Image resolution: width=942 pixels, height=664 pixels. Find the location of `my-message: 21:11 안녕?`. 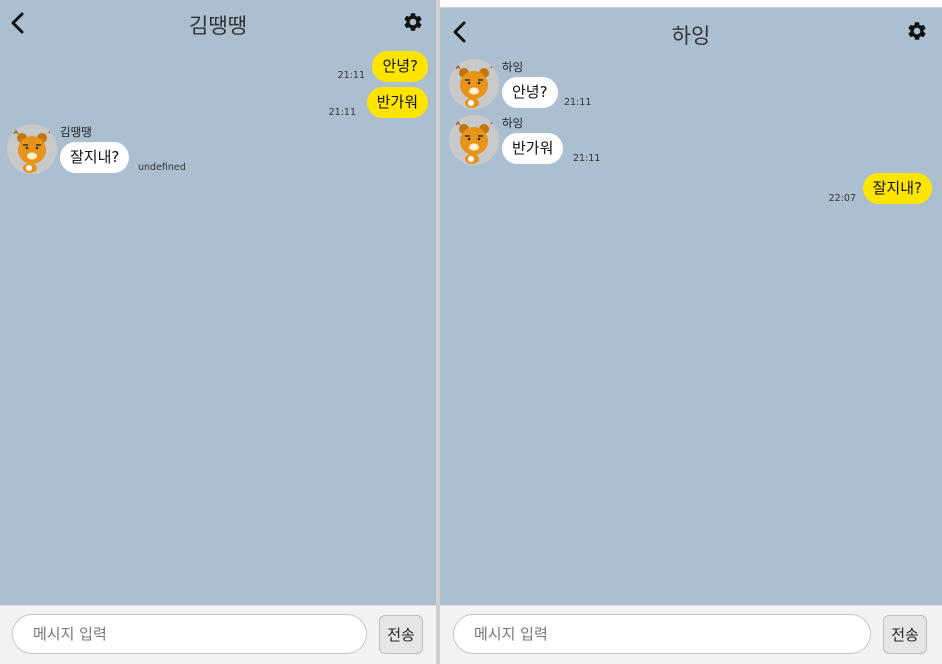

my-message: 21:11 안녕? is located at coordinates (378, 66).